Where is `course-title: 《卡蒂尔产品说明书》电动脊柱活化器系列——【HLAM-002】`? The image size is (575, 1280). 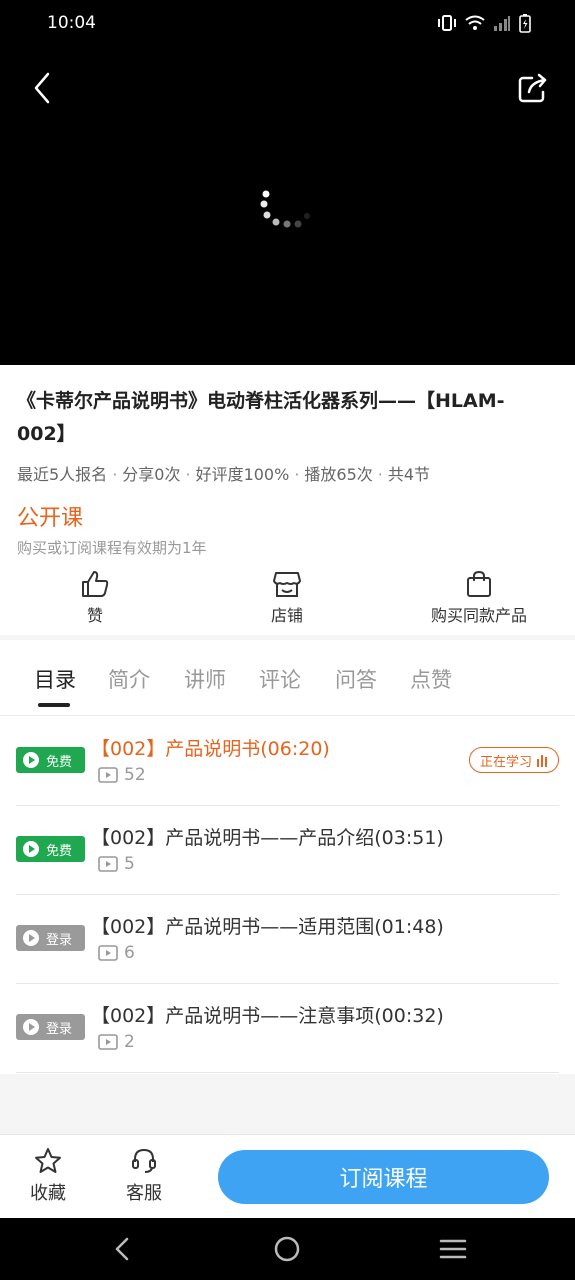 course-title: 《卡蒂尔产品说明书》电动脊柱活化器系列——【HLAM-002】 is located at coordinates (261, 417).